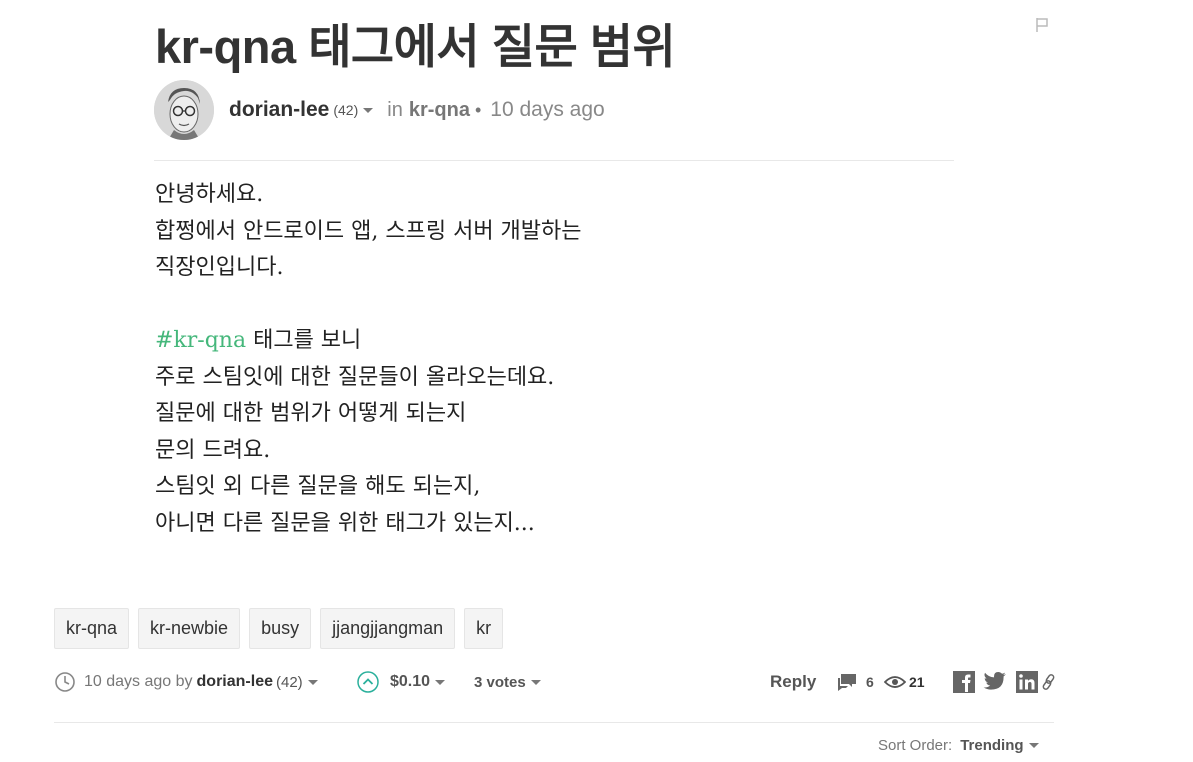 The width and height of the screenshot is (1193, 762). Describe the element at coordinates (547, 109) in the screenshot. I see `post-time: 10 days ago` at that location.